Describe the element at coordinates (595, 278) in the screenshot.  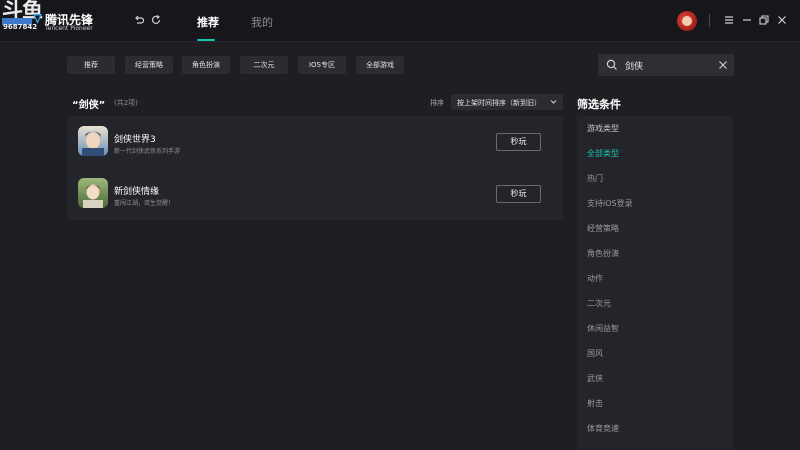
I see `filter-option-action: 动作` at that location.